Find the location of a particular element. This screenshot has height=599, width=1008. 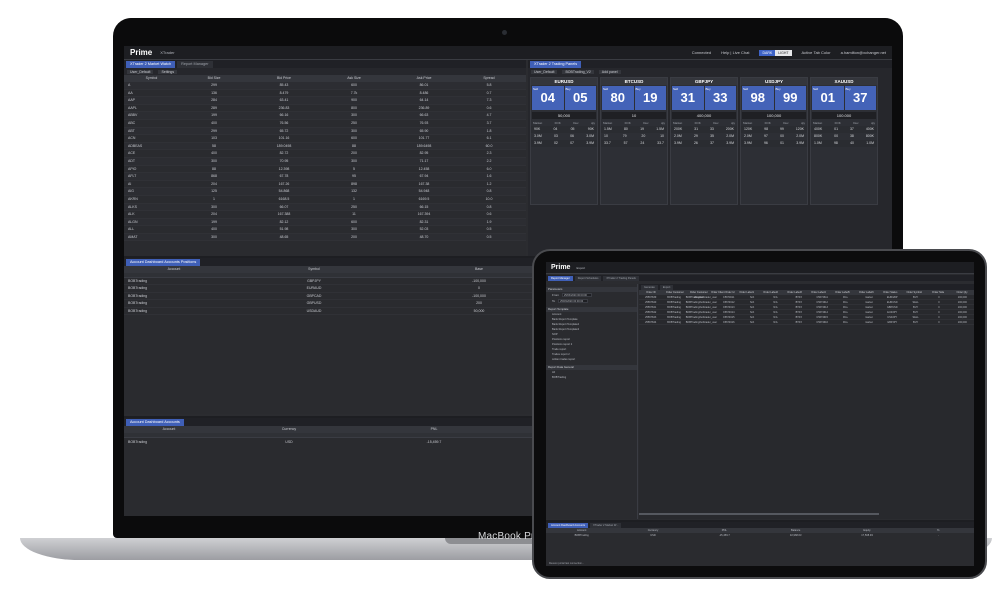

module-name: XTrader is located at coordinates (167, 52).